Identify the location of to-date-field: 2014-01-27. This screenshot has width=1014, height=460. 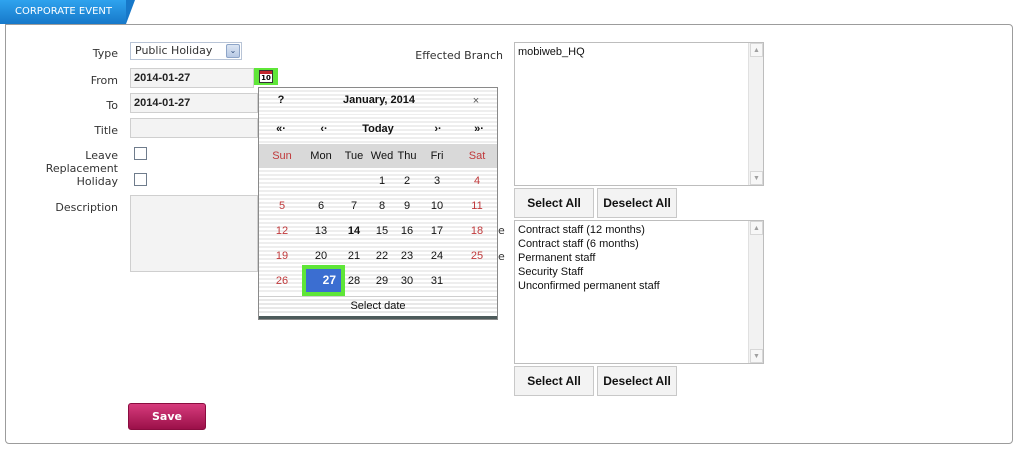
(194, 103).